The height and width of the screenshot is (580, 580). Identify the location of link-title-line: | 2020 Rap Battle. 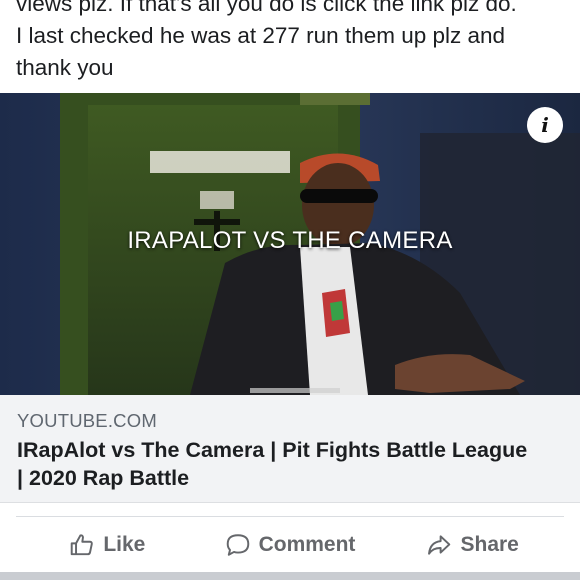
(103, 478).